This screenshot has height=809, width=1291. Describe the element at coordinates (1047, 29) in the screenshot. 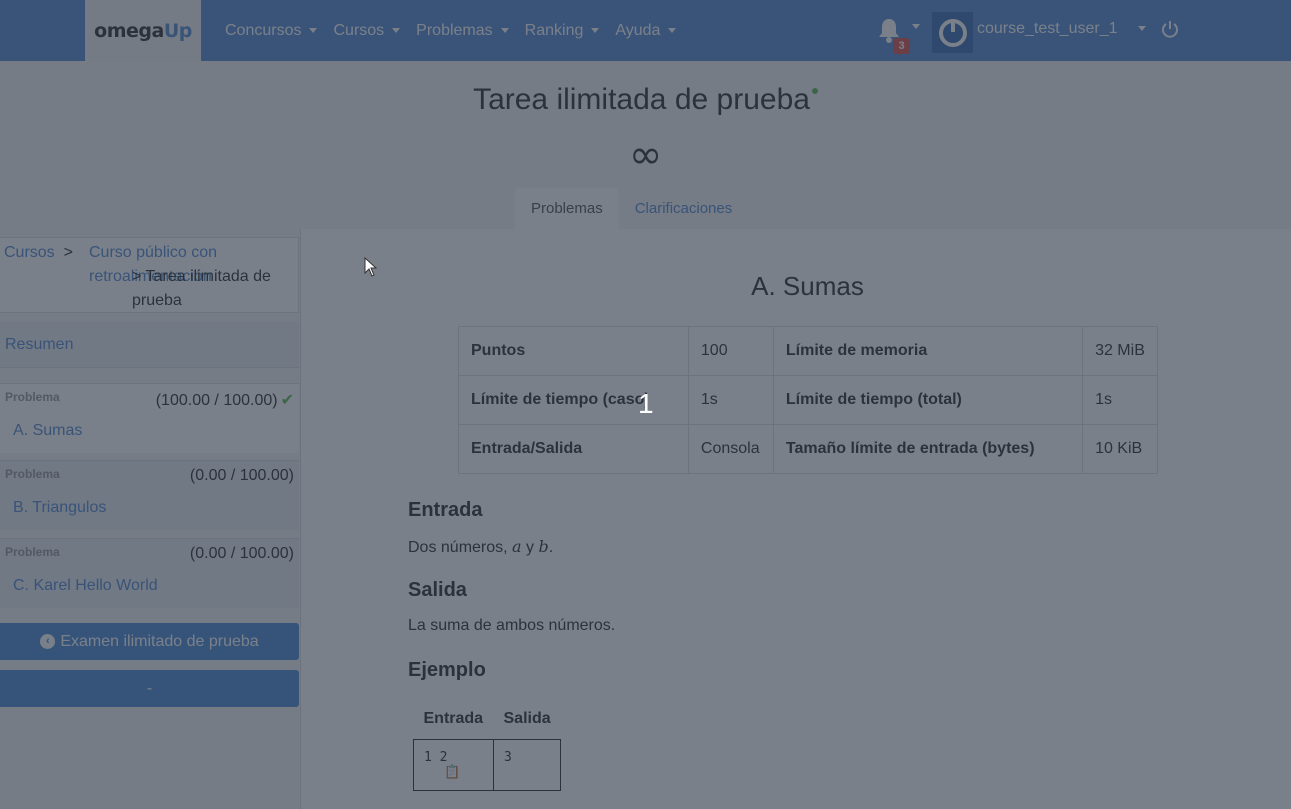

I see `username: course_test_user_1` at that location.